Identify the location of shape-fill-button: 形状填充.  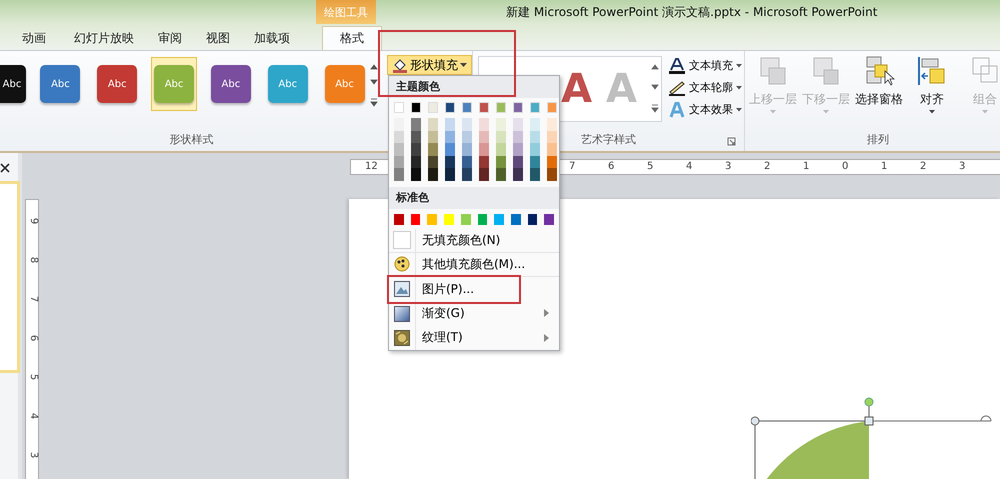
(429, 65).